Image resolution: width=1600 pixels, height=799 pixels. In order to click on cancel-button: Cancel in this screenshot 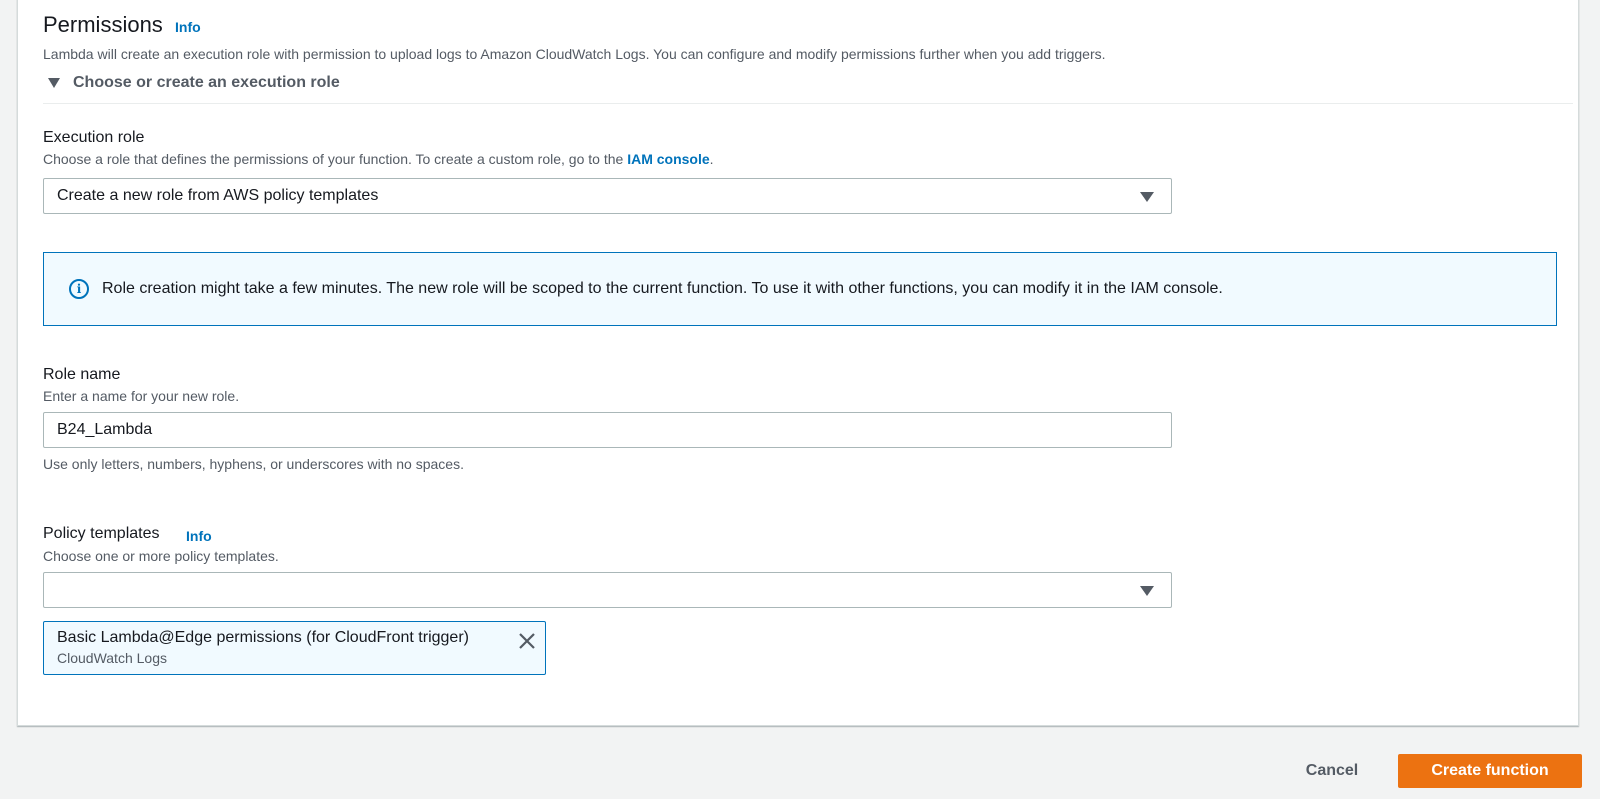, I will do `click(1332, 771)`.